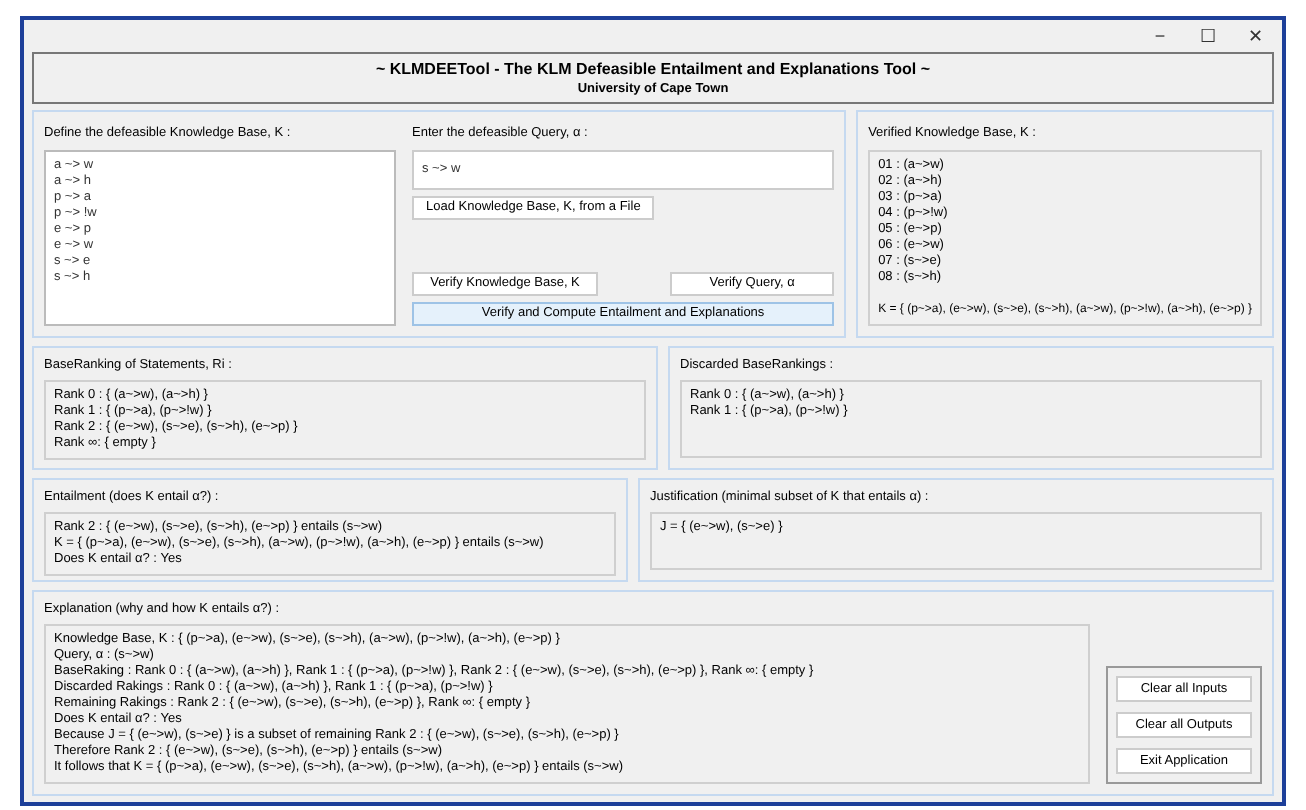 This screenshot has height=810, width=1306. I want to click on app-title: ~ KLMDEETool - The KLM Defeasible Entailment and Explanations Tool ~, so click(653, 69).